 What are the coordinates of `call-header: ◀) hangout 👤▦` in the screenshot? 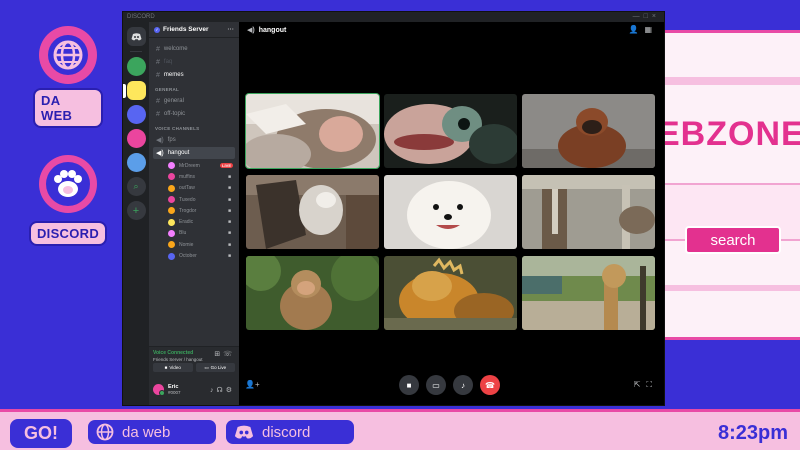 It's located at (451, 30).